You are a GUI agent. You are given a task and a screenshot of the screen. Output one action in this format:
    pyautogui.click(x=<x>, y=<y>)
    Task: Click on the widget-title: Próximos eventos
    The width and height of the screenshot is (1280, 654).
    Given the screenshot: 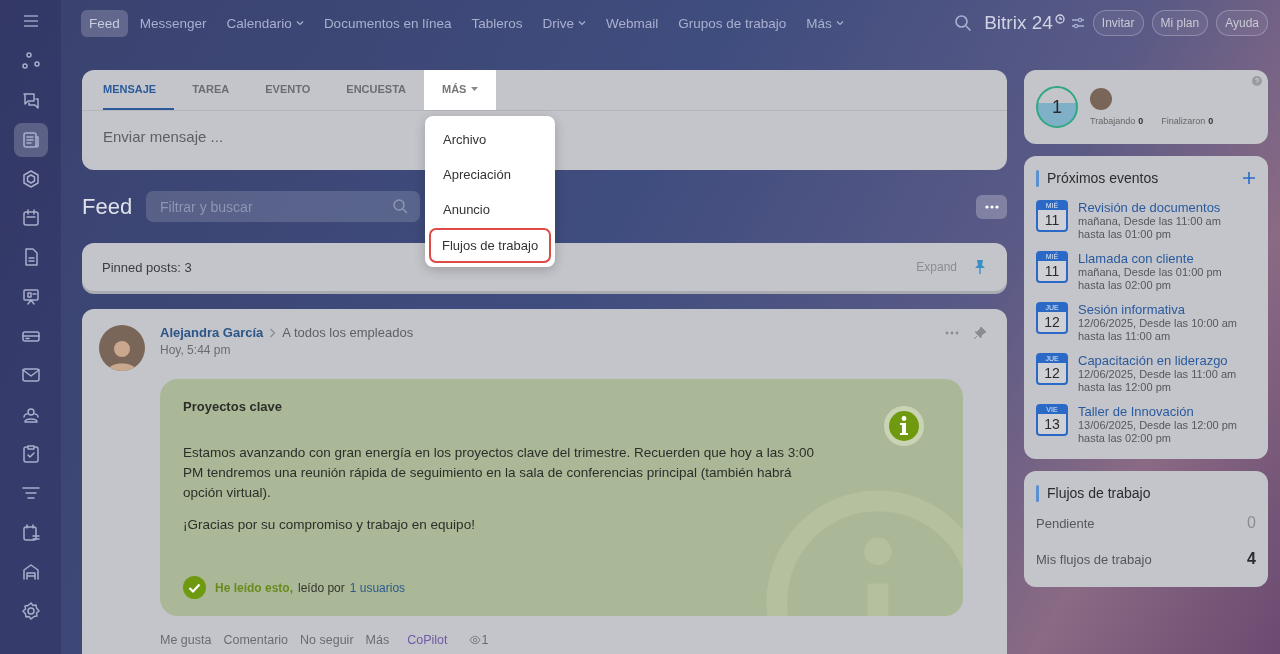 What is the action you would take?
    pyautogui.click(x=1103, y=178)
    